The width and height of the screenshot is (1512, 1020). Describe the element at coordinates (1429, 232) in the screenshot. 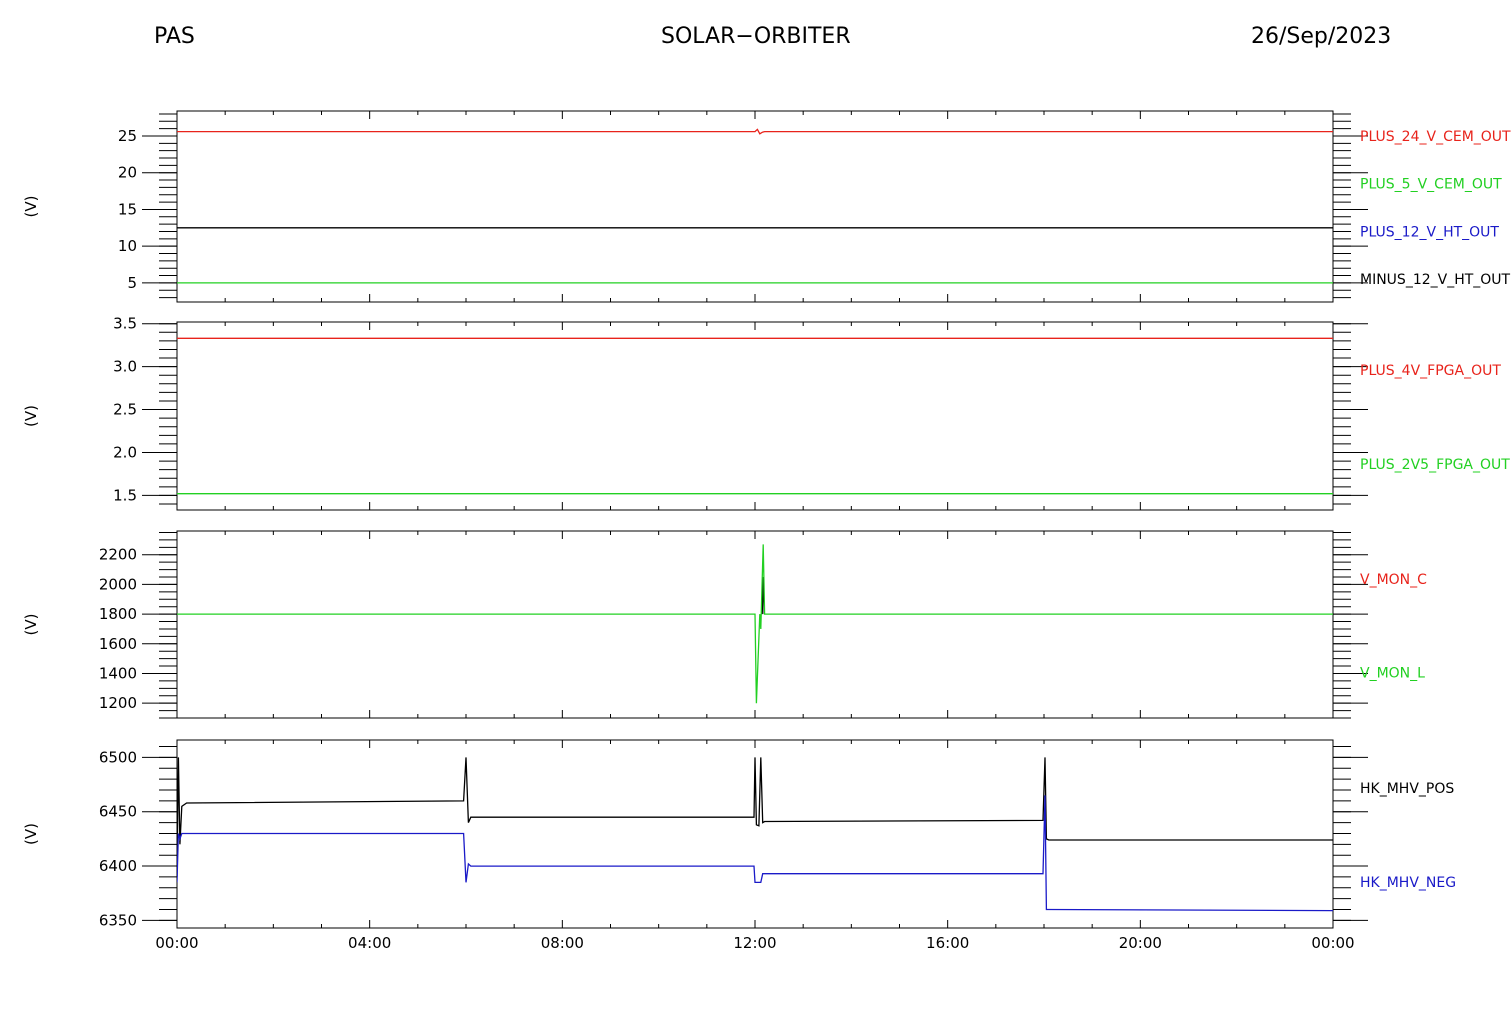

I see `legend-label: PLUS_12_V_HT_OUT` at that location.